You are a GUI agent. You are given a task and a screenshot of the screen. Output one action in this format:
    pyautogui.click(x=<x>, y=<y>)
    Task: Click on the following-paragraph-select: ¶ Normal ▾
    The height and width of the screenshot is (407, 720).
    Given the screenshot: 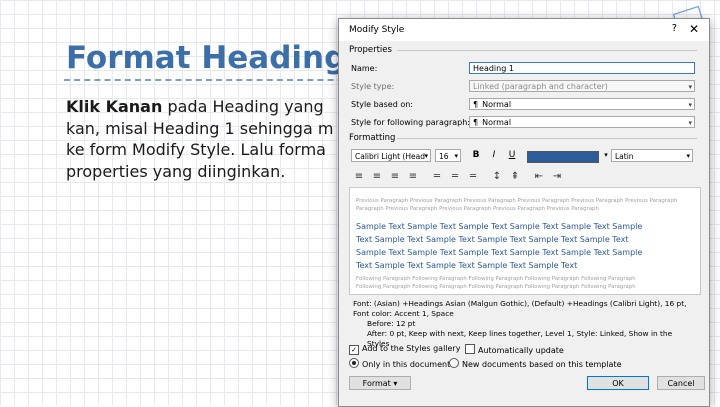 What is the action you would take?
    pyautogui.click(x=582, y=122)
    